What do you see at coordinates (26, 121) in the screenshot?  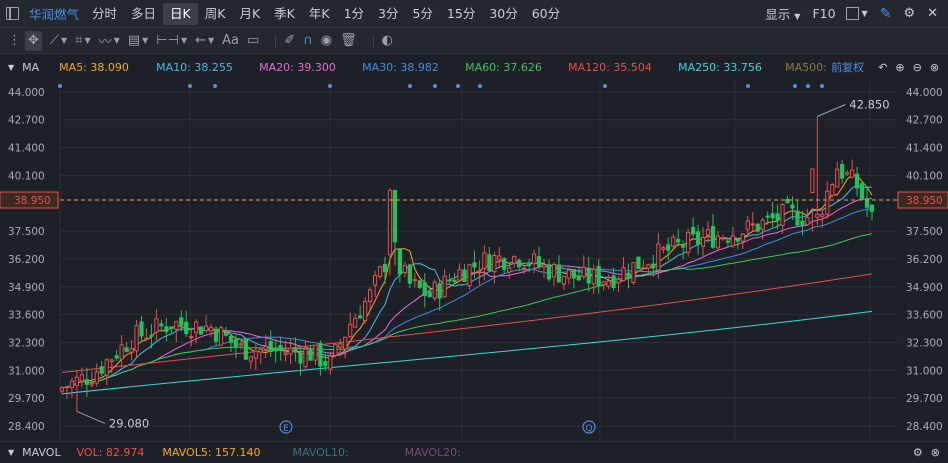 I see `y-tick-label-left: 42.700` at bounding box center [26, 121].